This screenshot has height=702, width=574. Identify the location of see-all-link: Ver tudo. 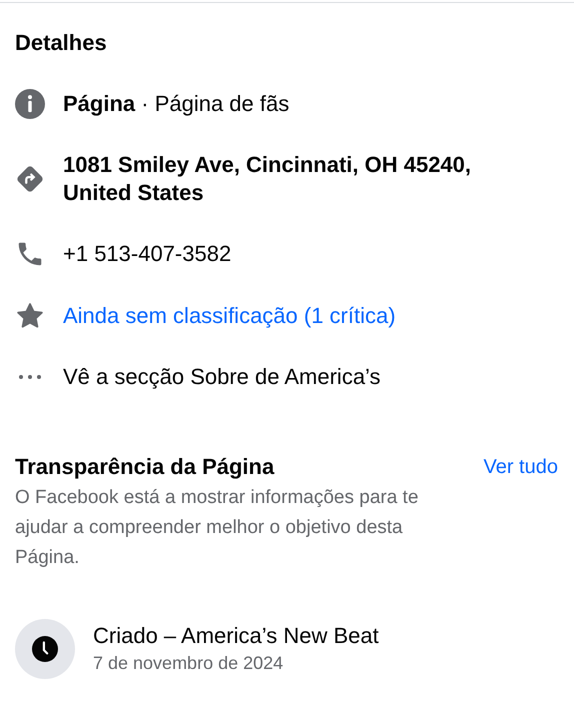
(520, 467).